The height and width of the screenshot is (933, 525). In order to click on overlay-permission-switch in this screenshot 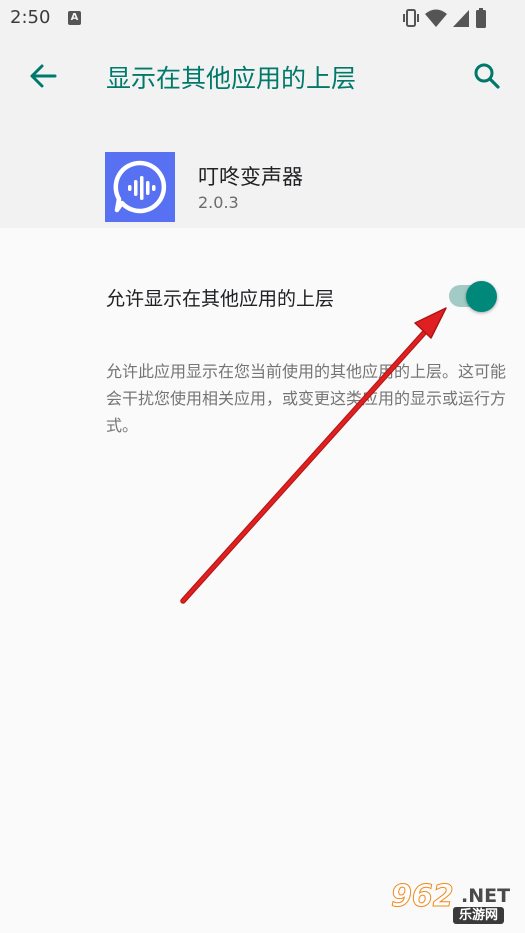, I will do `click(481, 296)`.